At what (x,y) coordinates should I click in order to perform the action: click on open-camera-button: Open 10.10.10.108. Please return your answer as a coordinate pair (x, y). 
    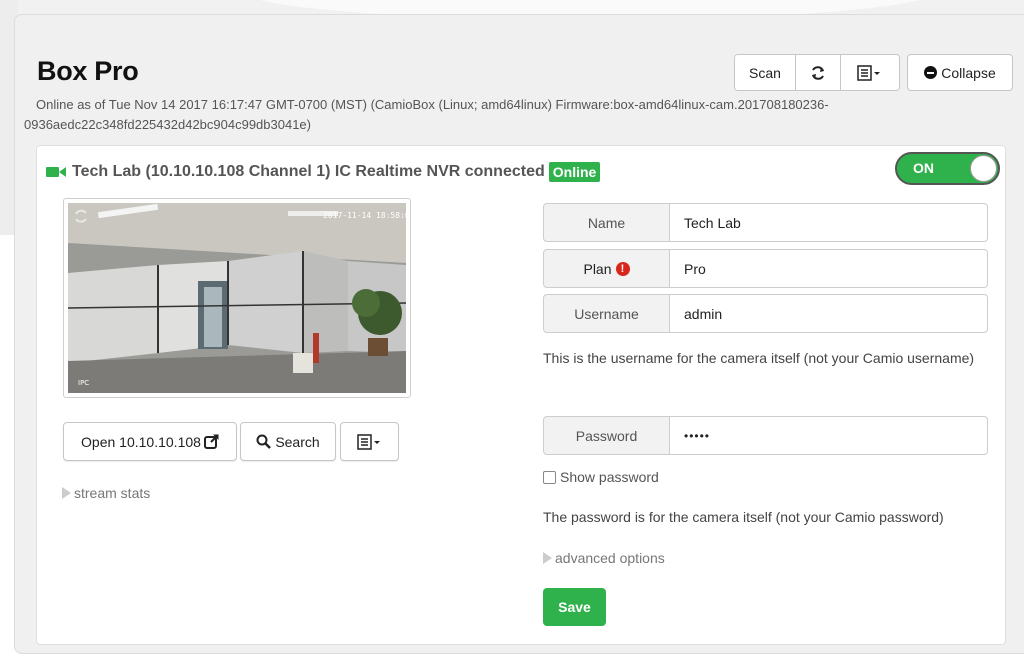
    Looking at the image, I should click on (150, 441).